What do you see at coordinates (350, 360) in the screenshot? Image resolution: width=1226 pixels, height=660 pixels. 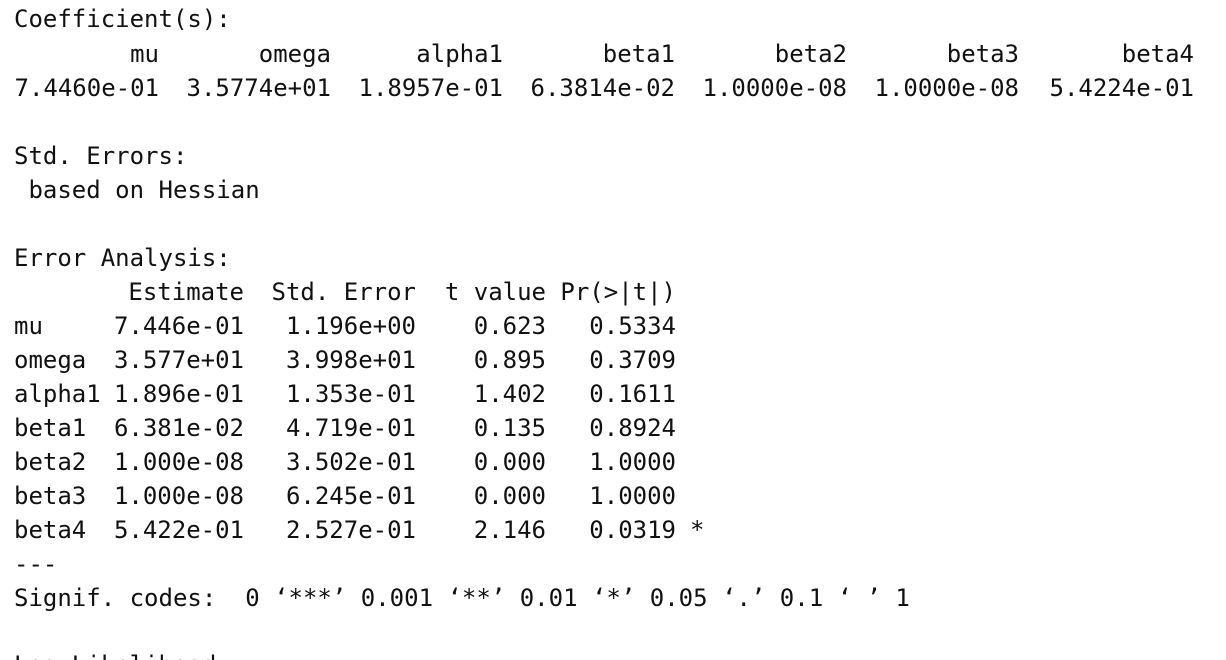 I see `row-std-error: 3.998e+01` at bounding box center [350, 360].